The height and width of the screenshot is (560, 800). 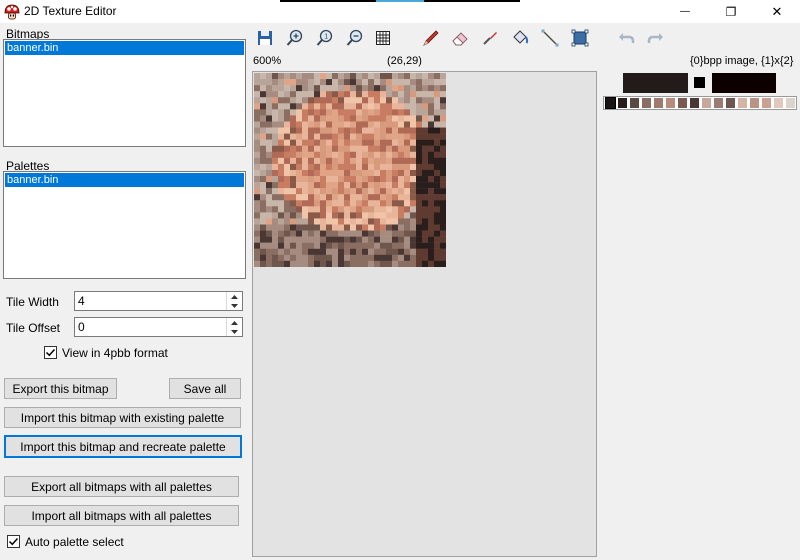 I want to click on title-accent-right, so click(x=472, y=1).